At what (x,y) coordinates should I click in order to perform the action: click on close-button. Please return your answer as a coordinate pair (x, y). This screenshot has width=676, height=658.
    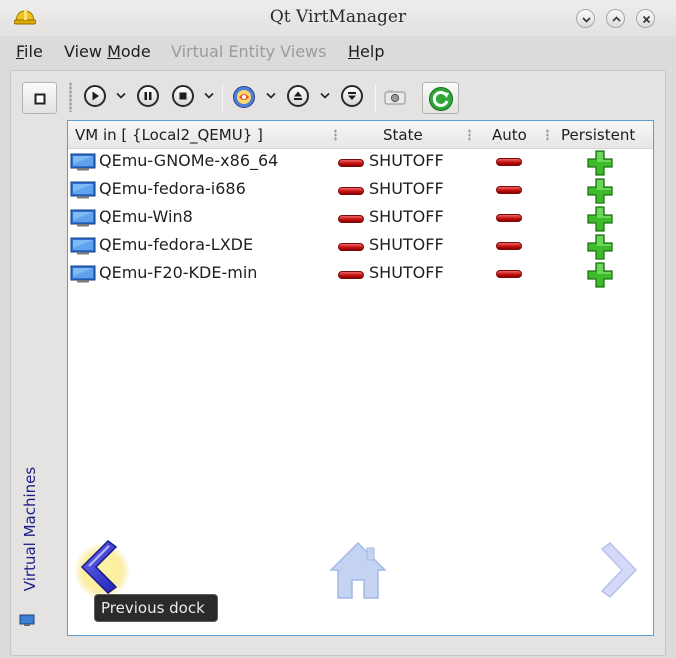
    Looking at the image, I should click on (645, 18).